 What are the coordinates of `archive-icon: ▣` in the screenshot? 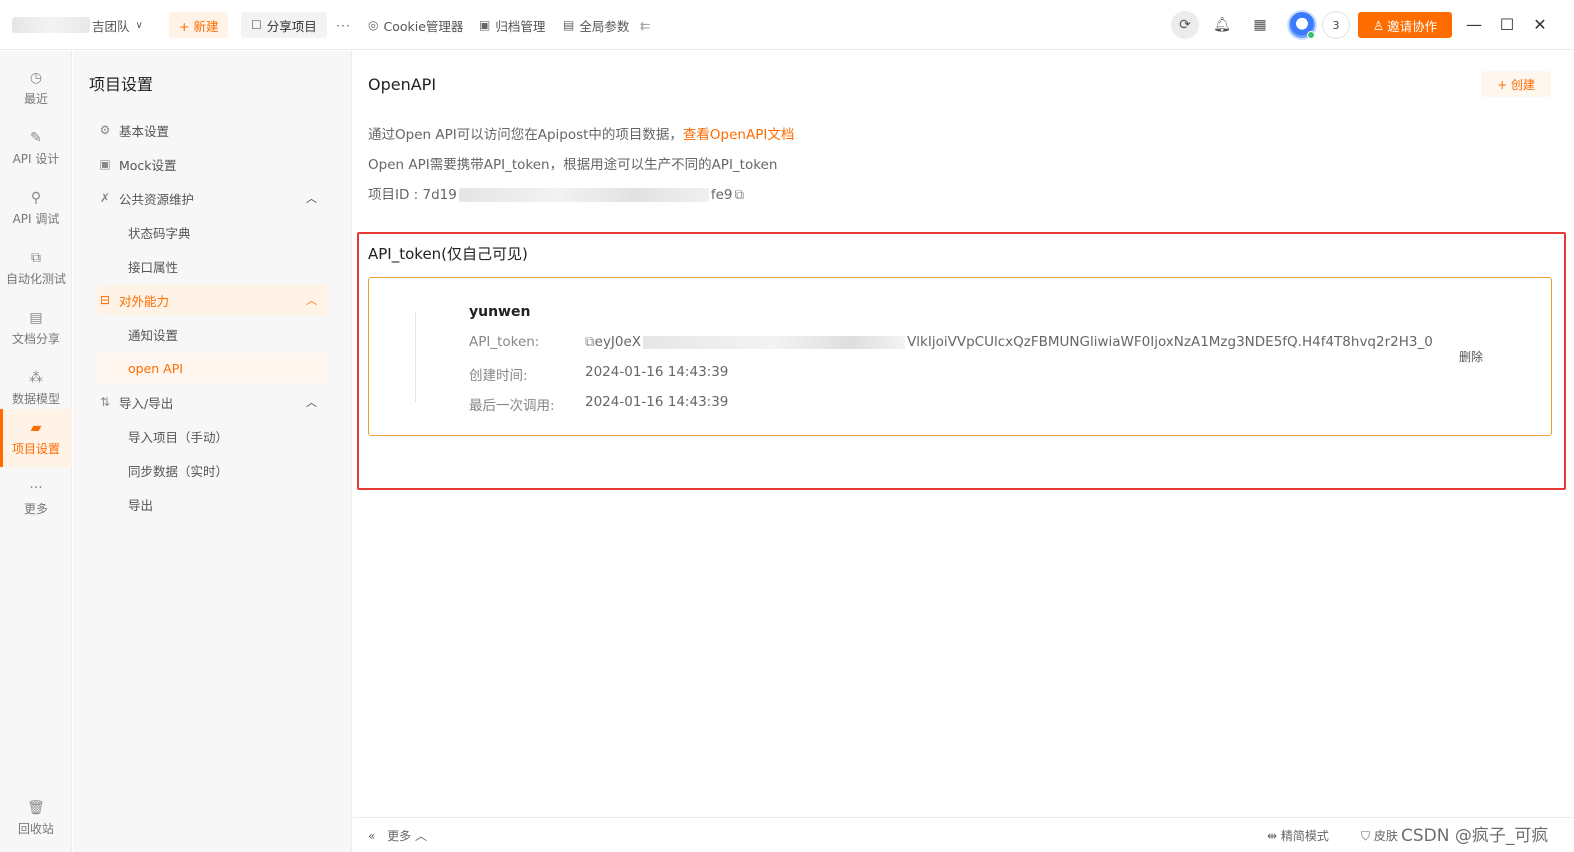 It's located at (485, 25).